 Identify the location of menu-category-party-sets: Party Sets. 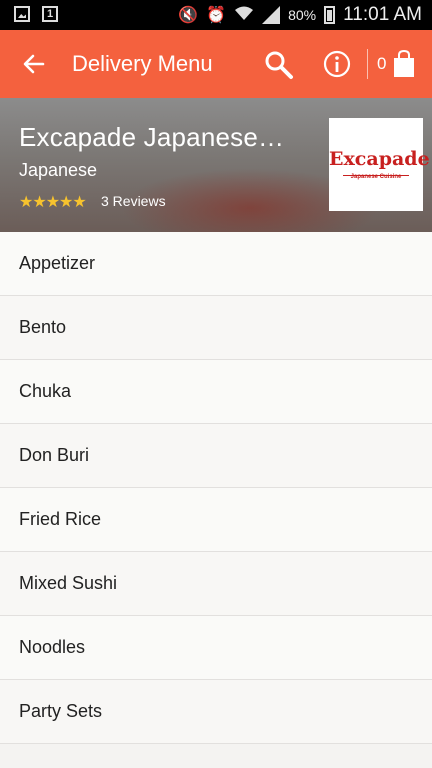
(216, 712).